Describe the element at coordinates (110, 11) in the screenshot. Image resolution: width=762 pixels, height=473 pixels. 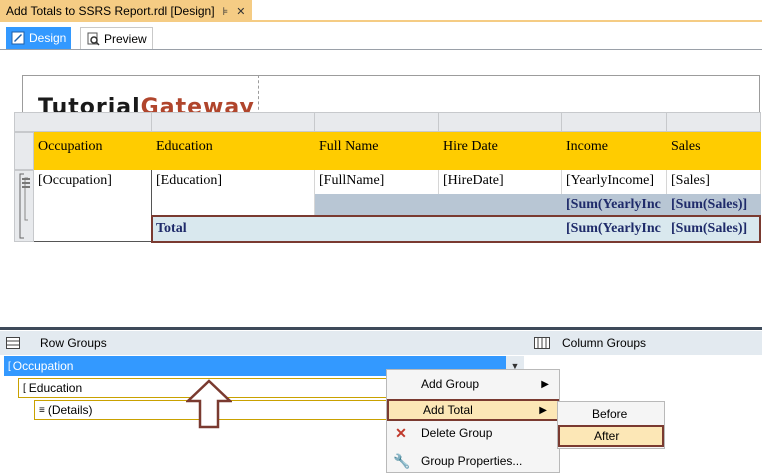
I see `document-title: Add Totals to SSRS Report.rdl [Design]` at that location.